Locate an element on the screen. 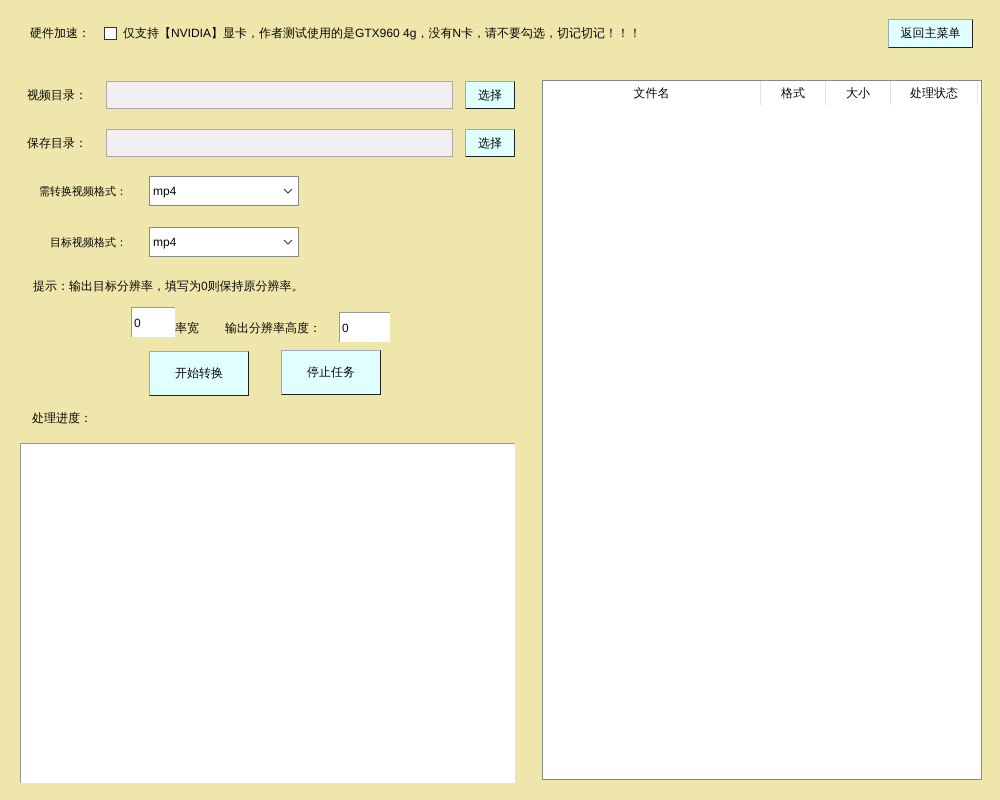  progress-label: 处理进度： is located at coordinates (62, 418).